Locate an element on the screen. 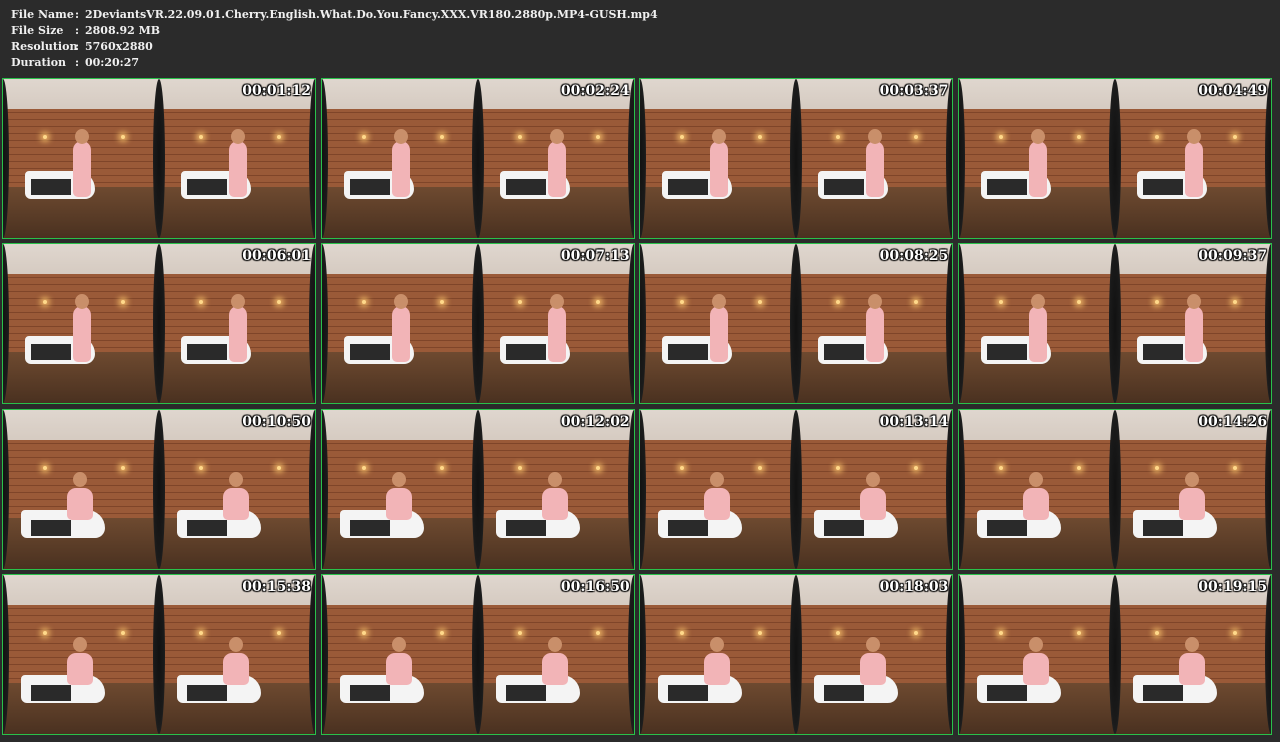 The height and width of the screenshot is (742, 1280). file-size-row: File Size:2808.92 MB is located at coordinates (85, 31).